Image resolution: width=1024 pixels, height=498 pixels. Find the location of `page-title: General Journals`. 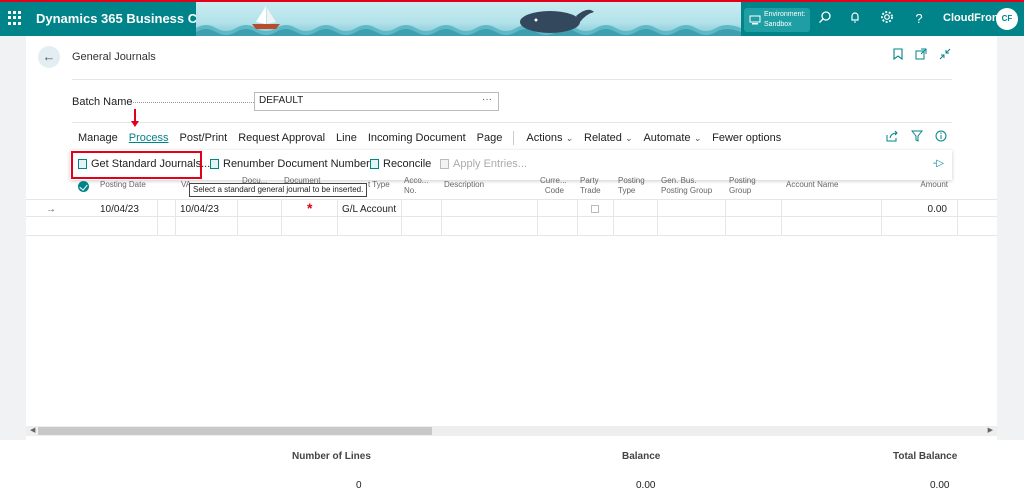

page-title: General Journals is located at coordinates (114, 57).